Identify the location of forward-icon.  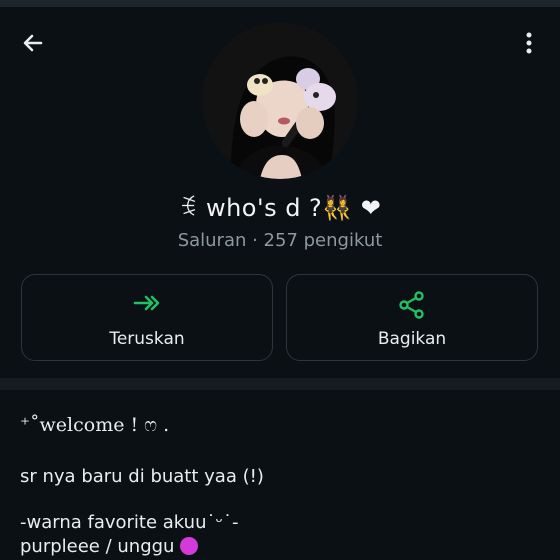
(146, 303).